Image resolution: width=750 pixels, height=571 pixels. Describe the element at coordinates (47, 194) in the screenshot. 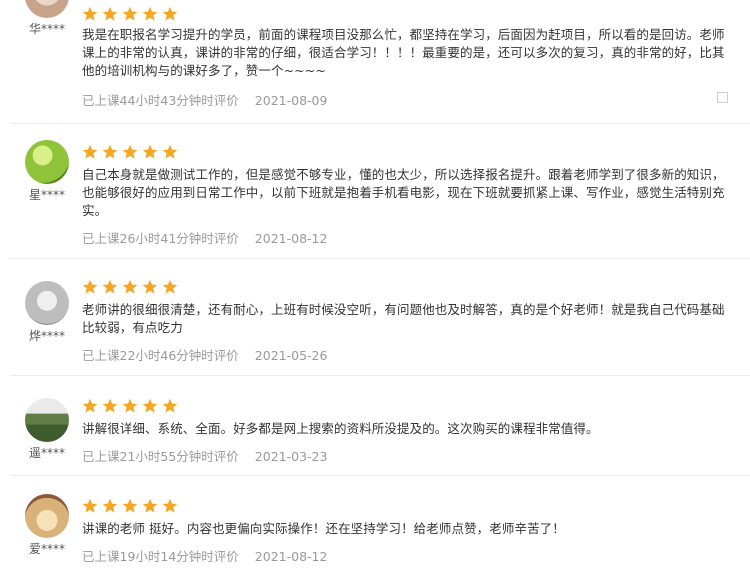

I see `username: 星****` at that location.